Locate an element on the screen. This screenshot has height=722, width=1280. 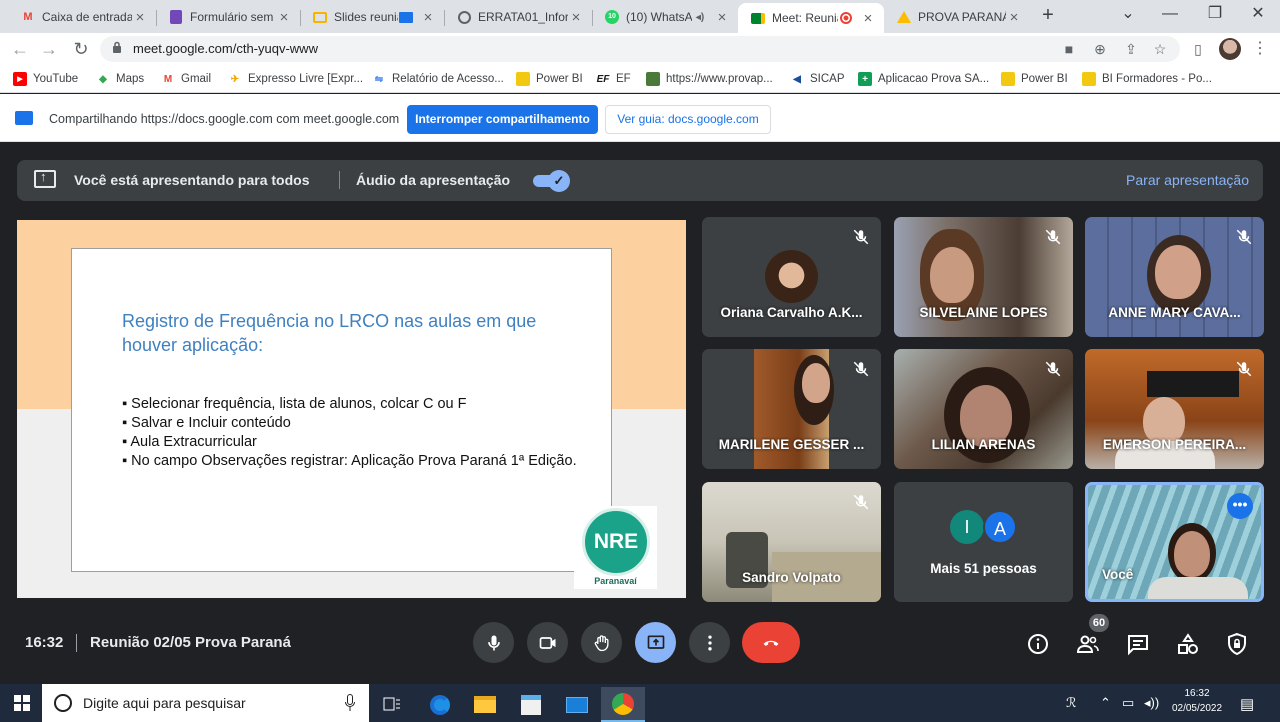
back-button: ← is located at coordinates (20, 49).